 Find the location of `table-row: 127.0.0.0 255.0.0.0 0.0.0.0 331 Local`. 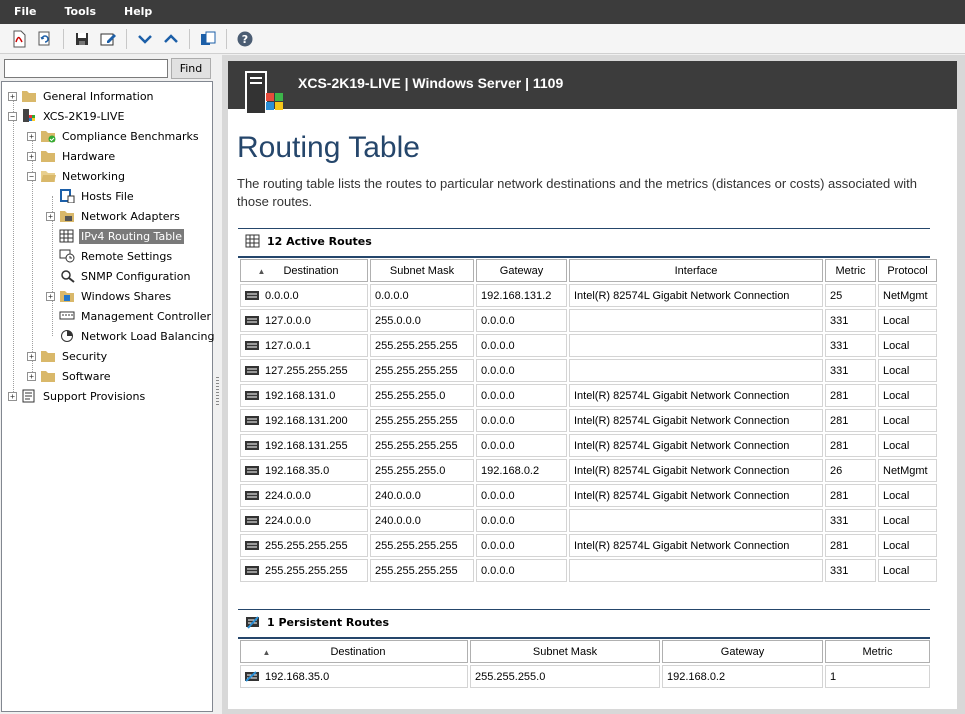

table-row: 127.0.0.0 255.0.0.0 0.0.0.0 331 Local is located at coordinates (588, 320).